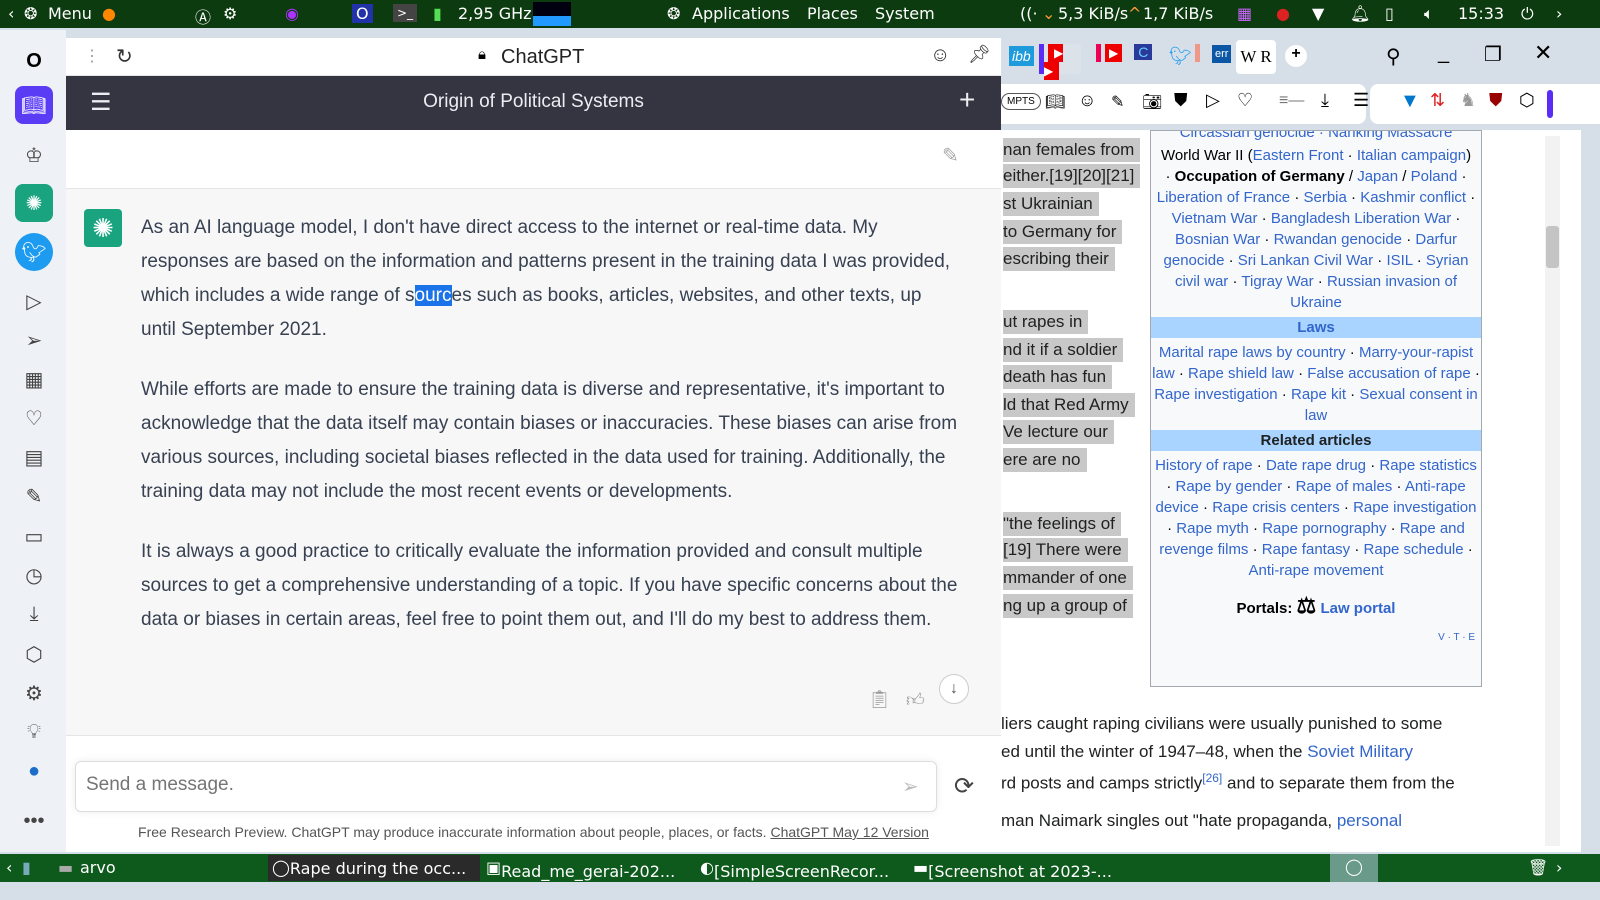 The image size is (1600, 900). Describe the element at coordinates (1291, 101) in the screenshot. I see `battery-saver-icon: ≡—` at that location.